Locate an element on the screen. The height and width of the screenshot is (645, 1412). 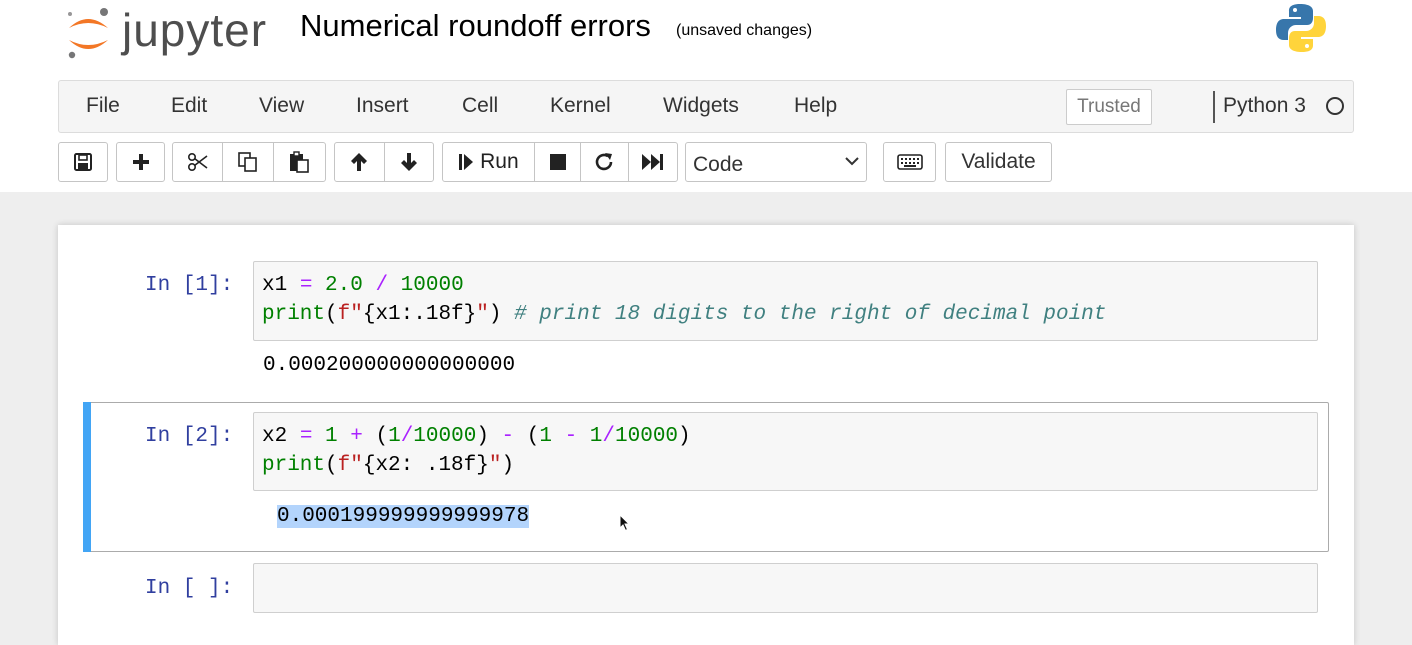
menu-insert: Insert is located at coordinates (382, 106).